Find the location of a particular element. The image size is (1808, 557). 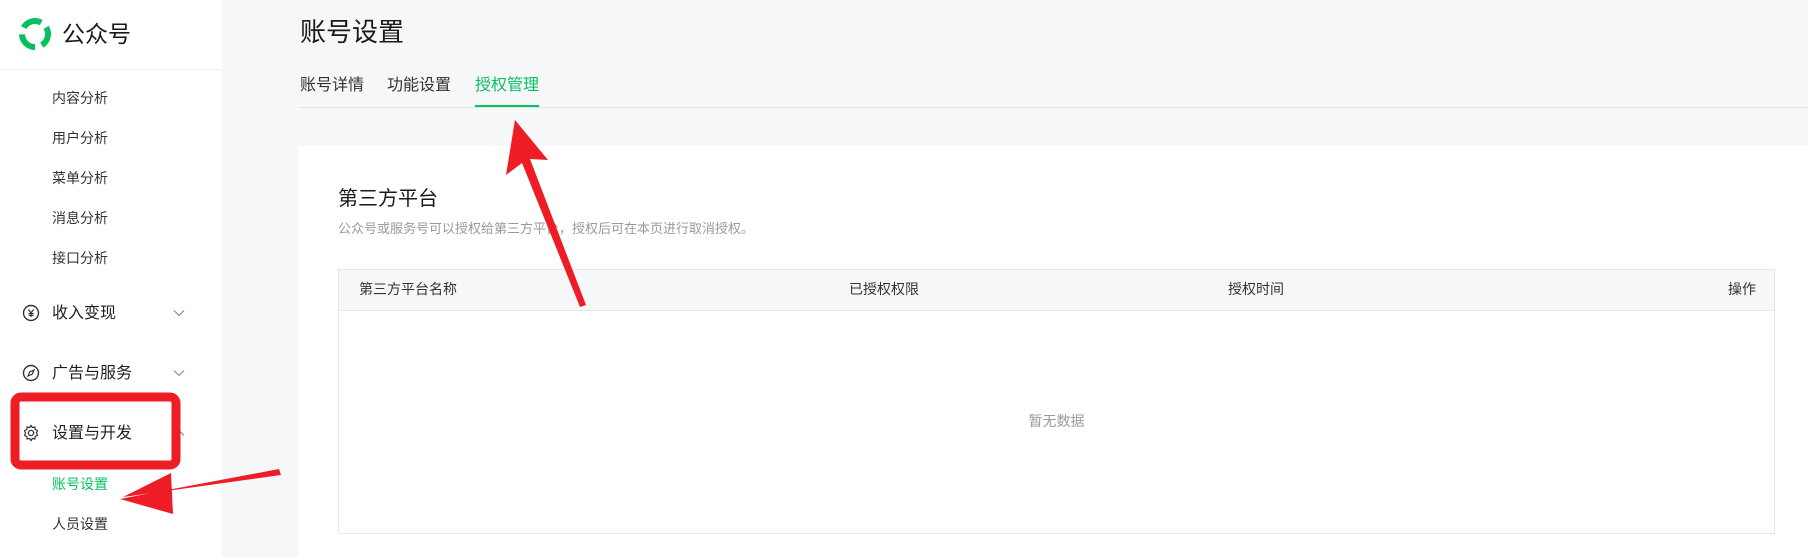

sidebar-item-user-analysis: 用户分析 is located at coordinates (80, 139).